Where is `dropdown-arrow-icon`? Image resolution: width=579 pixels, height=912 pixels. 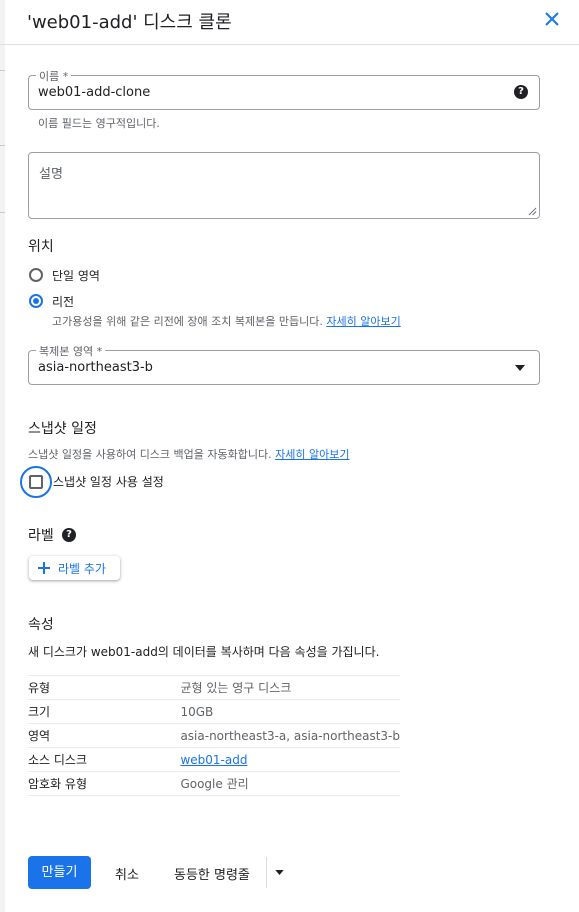 dropdown-arrow-icon is located at coordinates (520, 368).